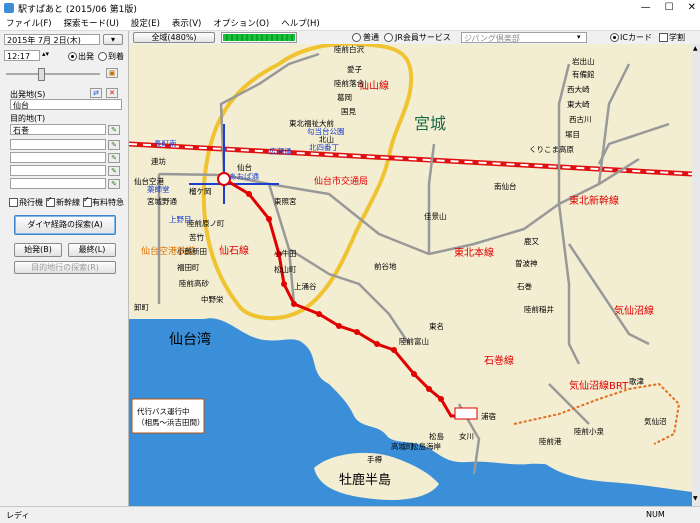 This screenshot has height=523, width=700. Describe the element at coordinates (112, 93) in the screenshot. I see `clear-icon: ✕` at that location.